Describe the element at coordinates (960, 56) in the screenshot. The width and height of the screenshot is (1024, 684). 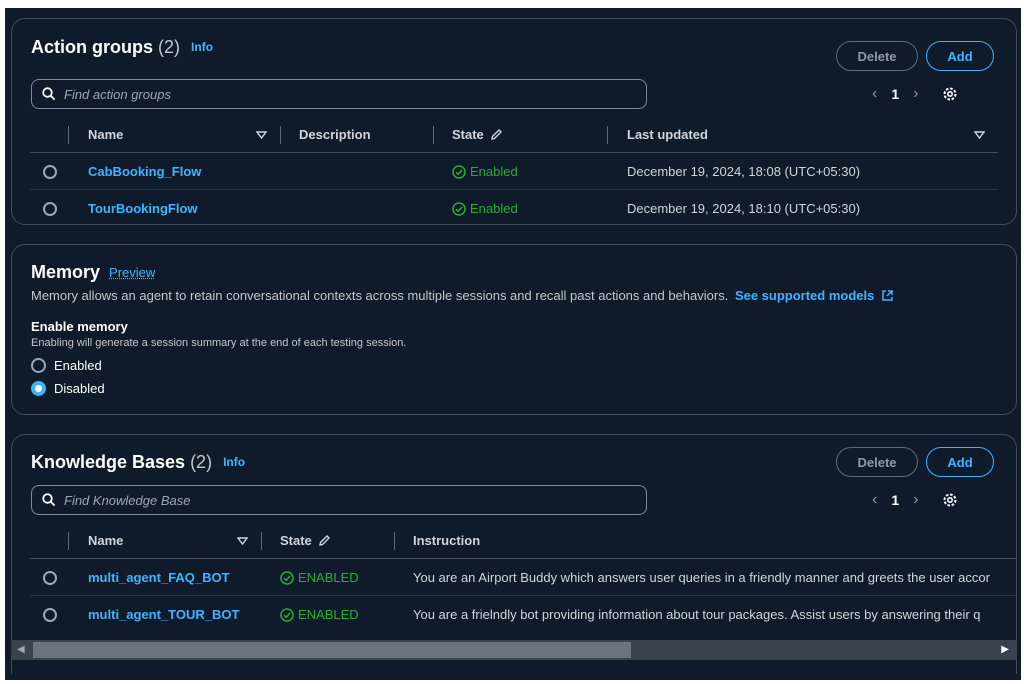
I see `action-groups-add-button: Add` at that location.